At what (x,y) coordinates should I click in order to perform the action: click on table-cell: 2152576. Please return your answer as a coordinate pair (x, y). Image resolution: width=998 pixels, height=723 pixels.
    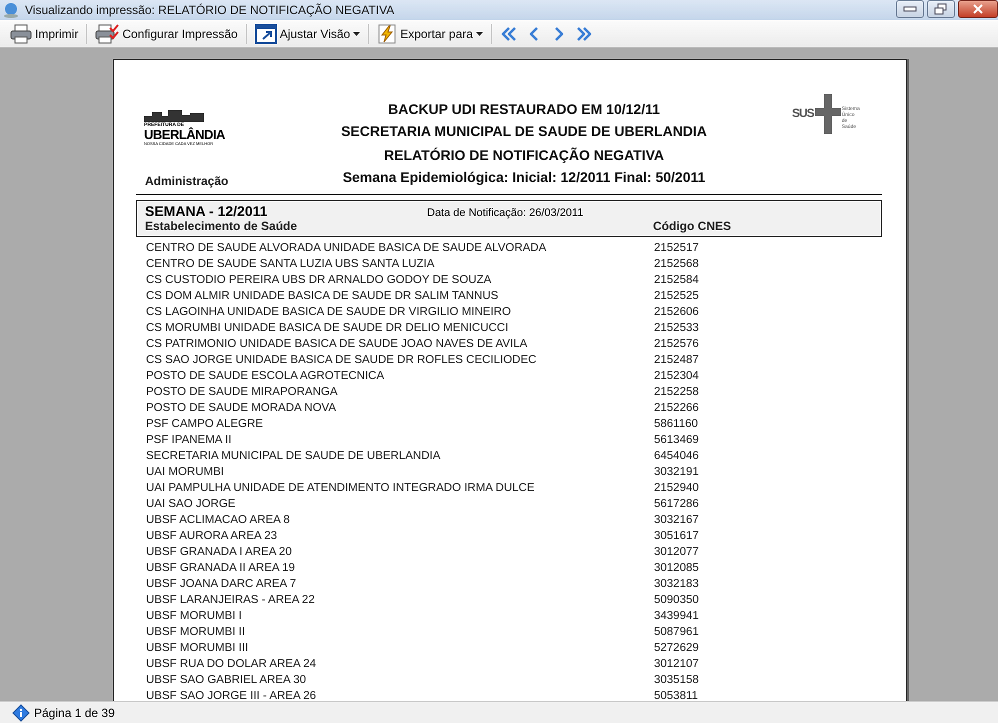
    Looking at the image, I should click on (676, 344).